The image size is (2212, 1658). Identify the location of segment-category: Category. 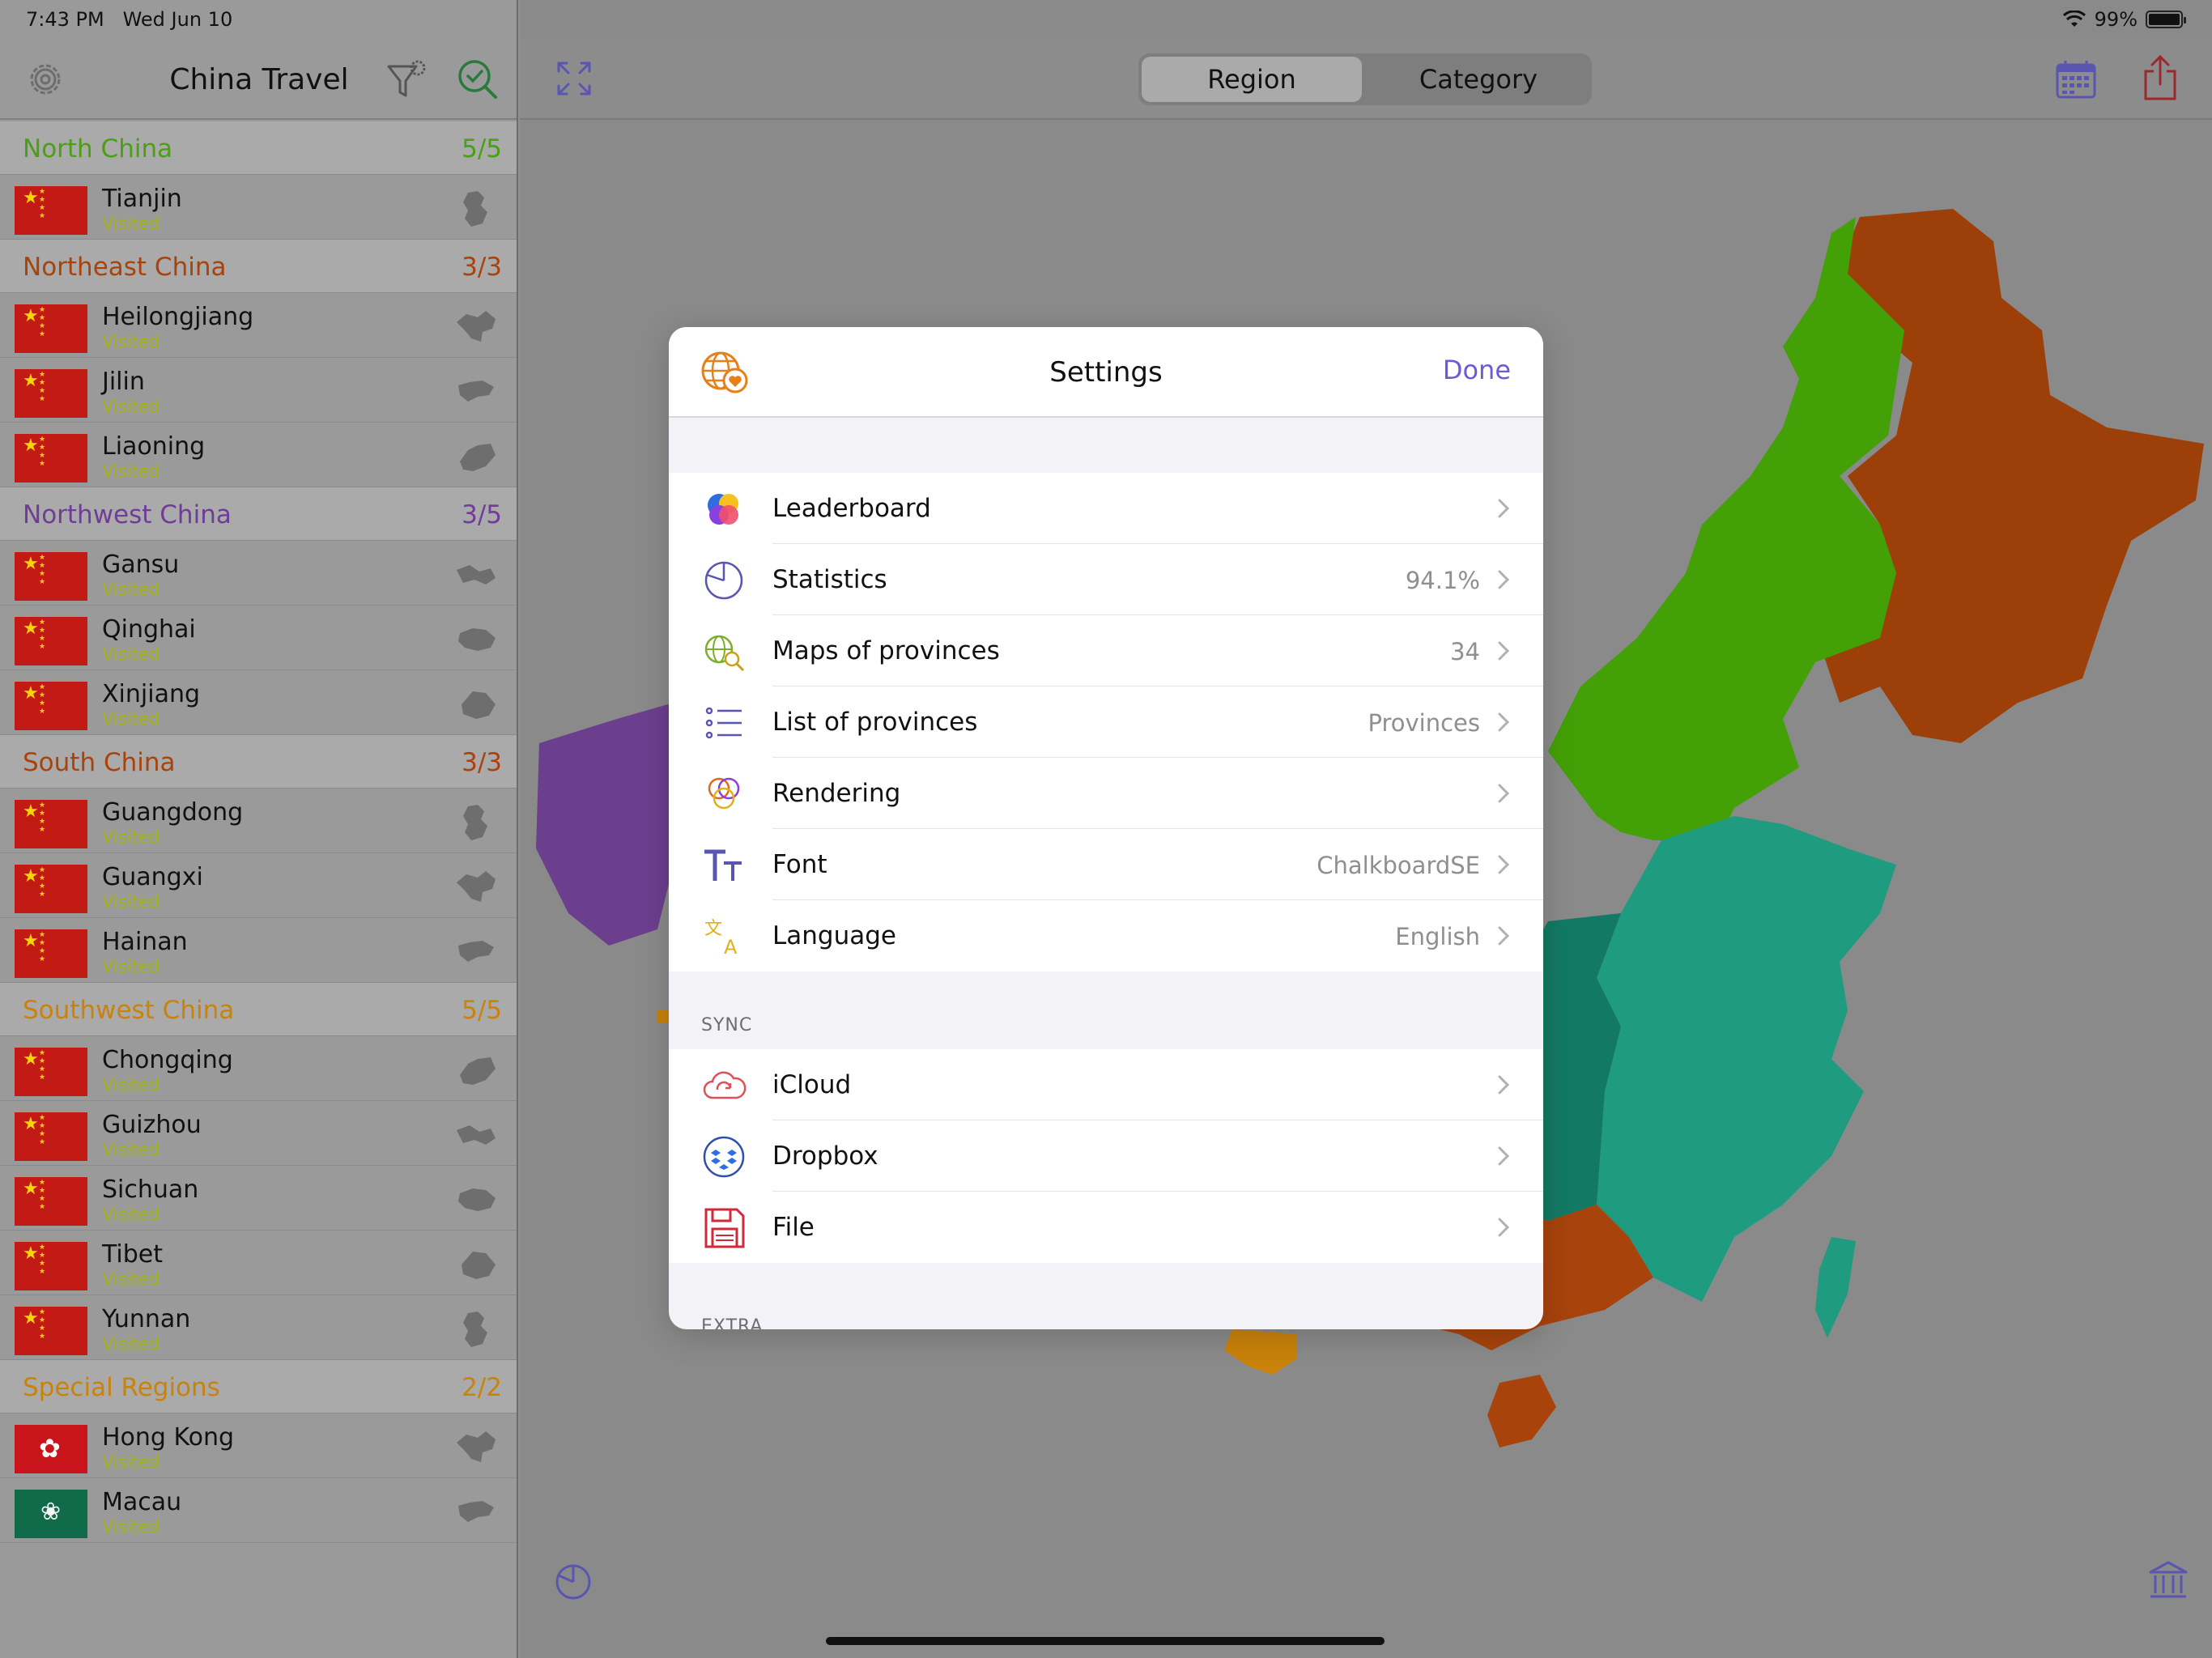
(1479, 79).